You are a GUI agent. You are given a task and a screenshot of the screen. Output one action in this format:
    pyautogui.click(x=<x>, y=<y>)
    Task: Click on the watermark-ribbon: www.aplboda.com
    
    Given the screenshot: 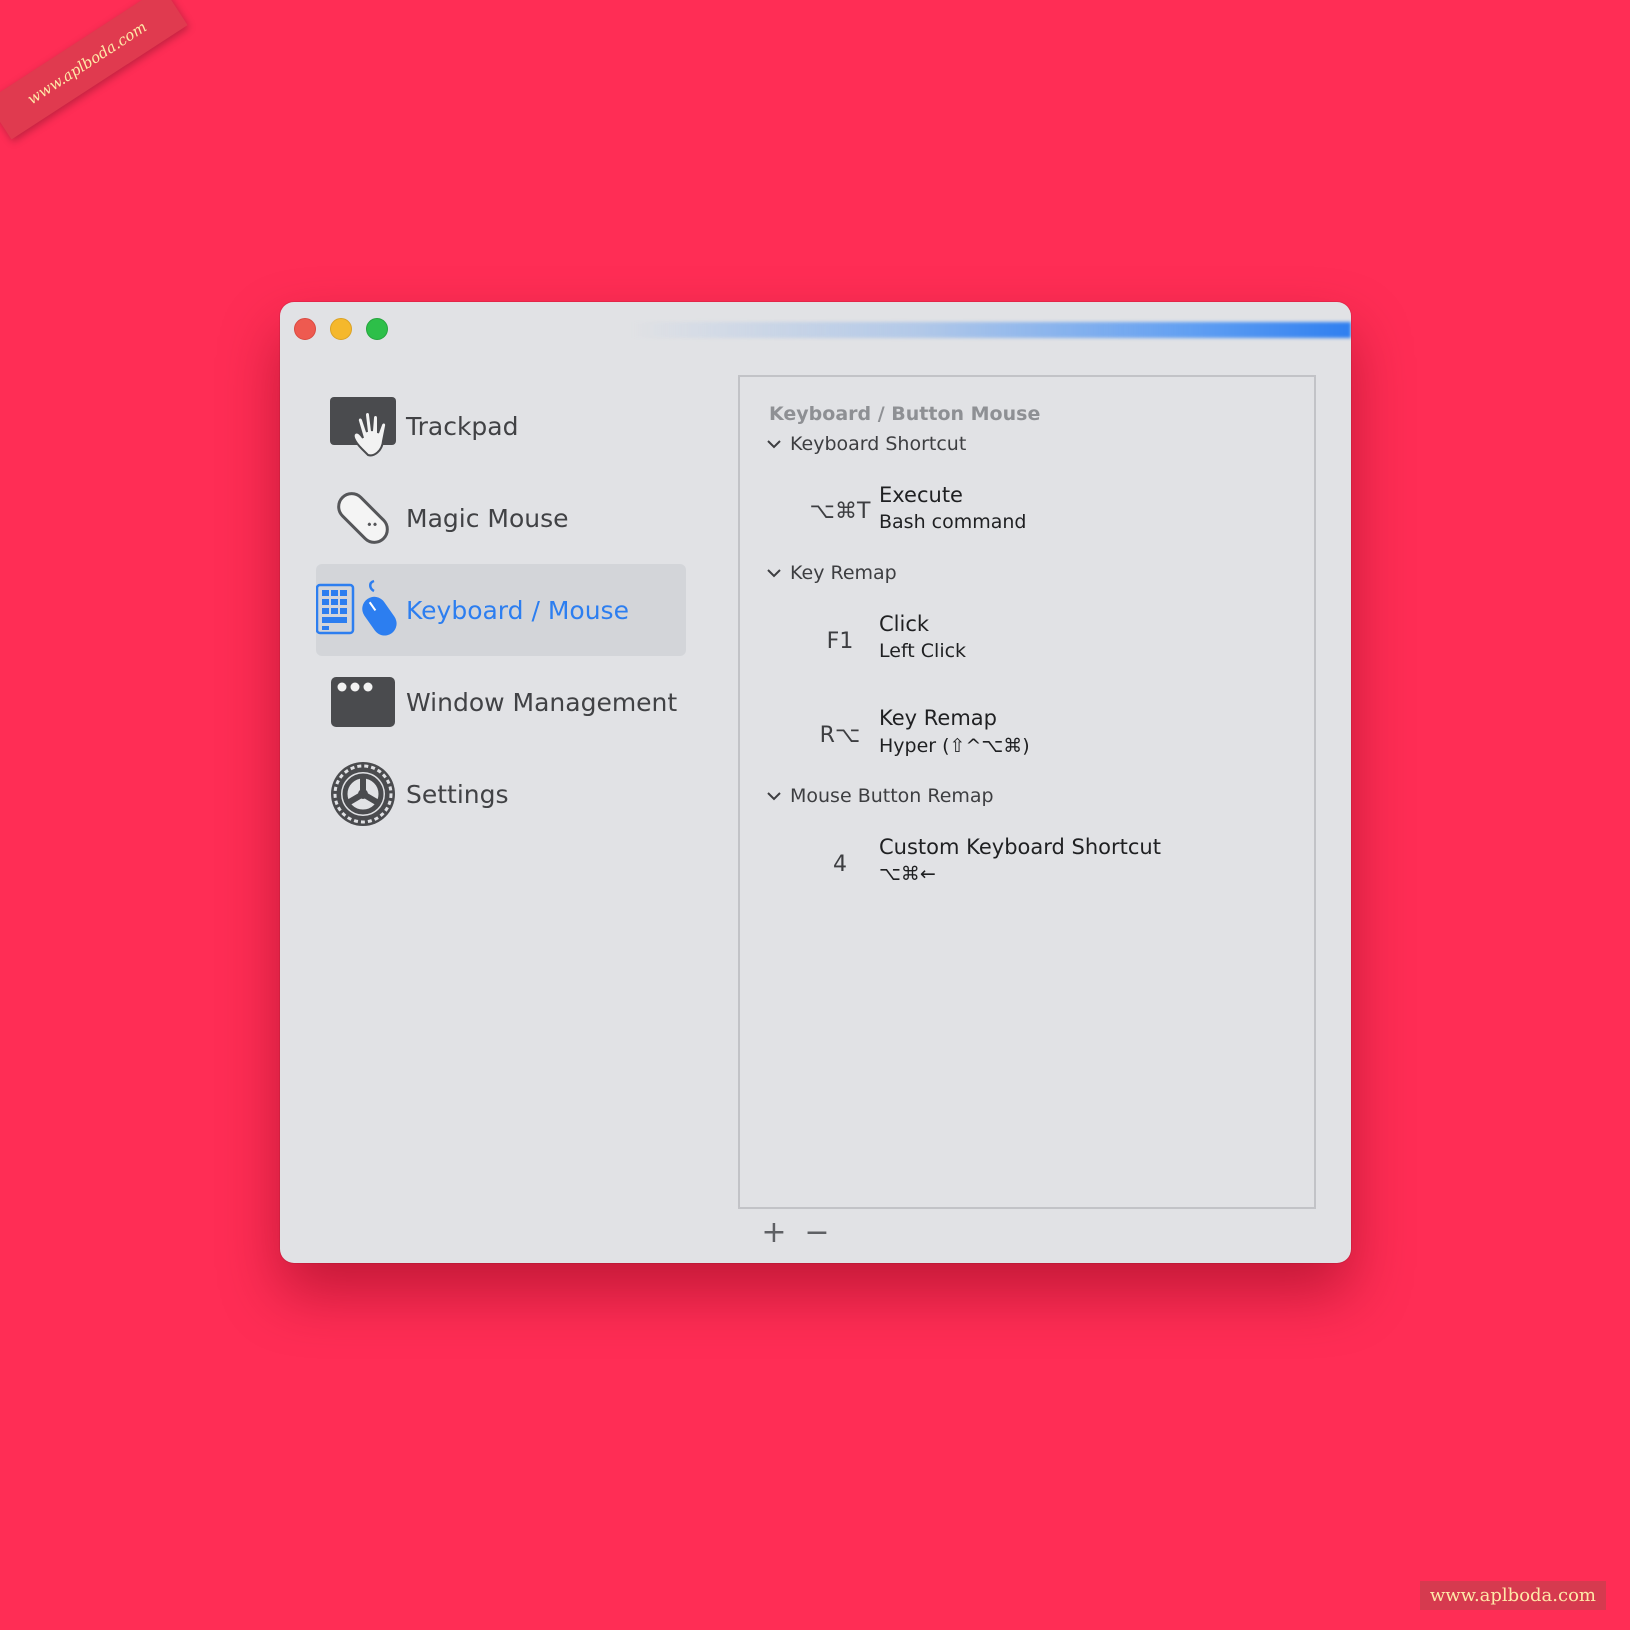 What is the action you would take?
    pyautogui.click(x=94, y=70)
    